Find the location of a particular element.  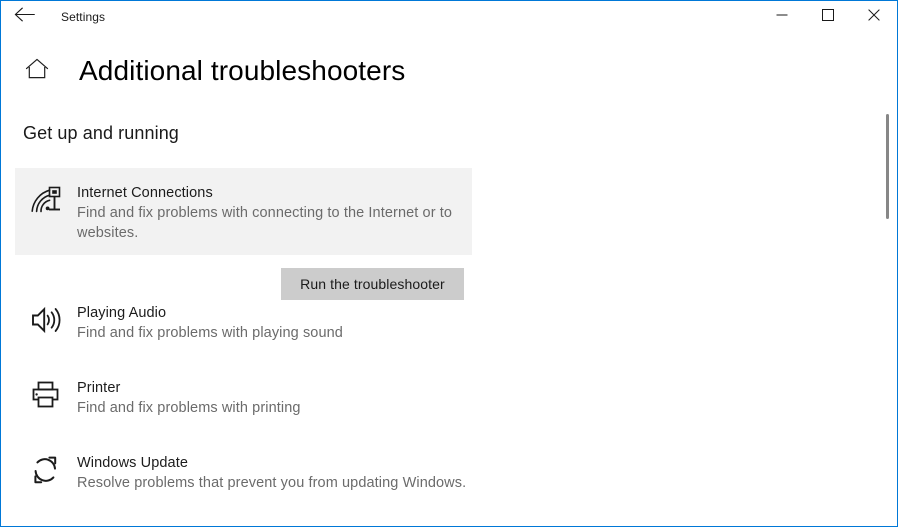

maximize-icon is located at coordinates (828, 17).